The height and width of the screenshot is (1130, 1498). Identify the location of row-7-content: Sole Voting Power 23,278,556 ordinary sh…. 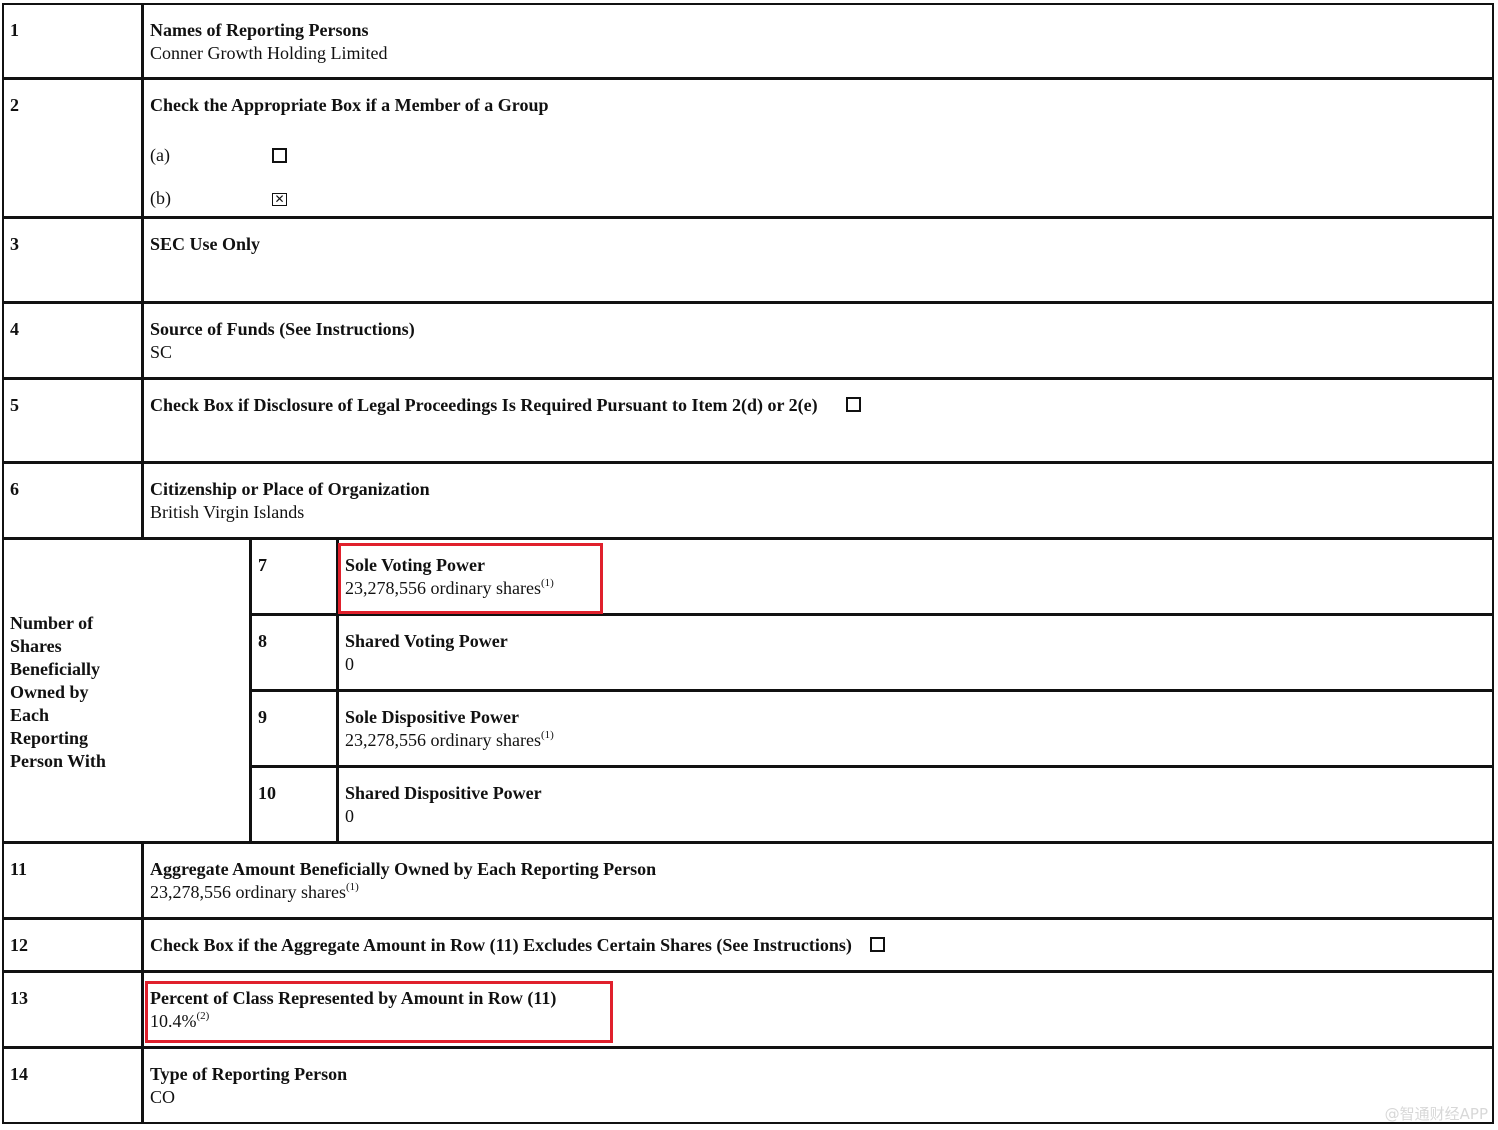
(915, 576).